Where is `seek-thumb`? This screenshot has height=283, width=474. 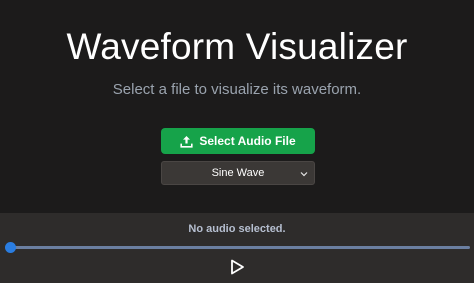 seek-thumb is located at coordinates (10, 247).